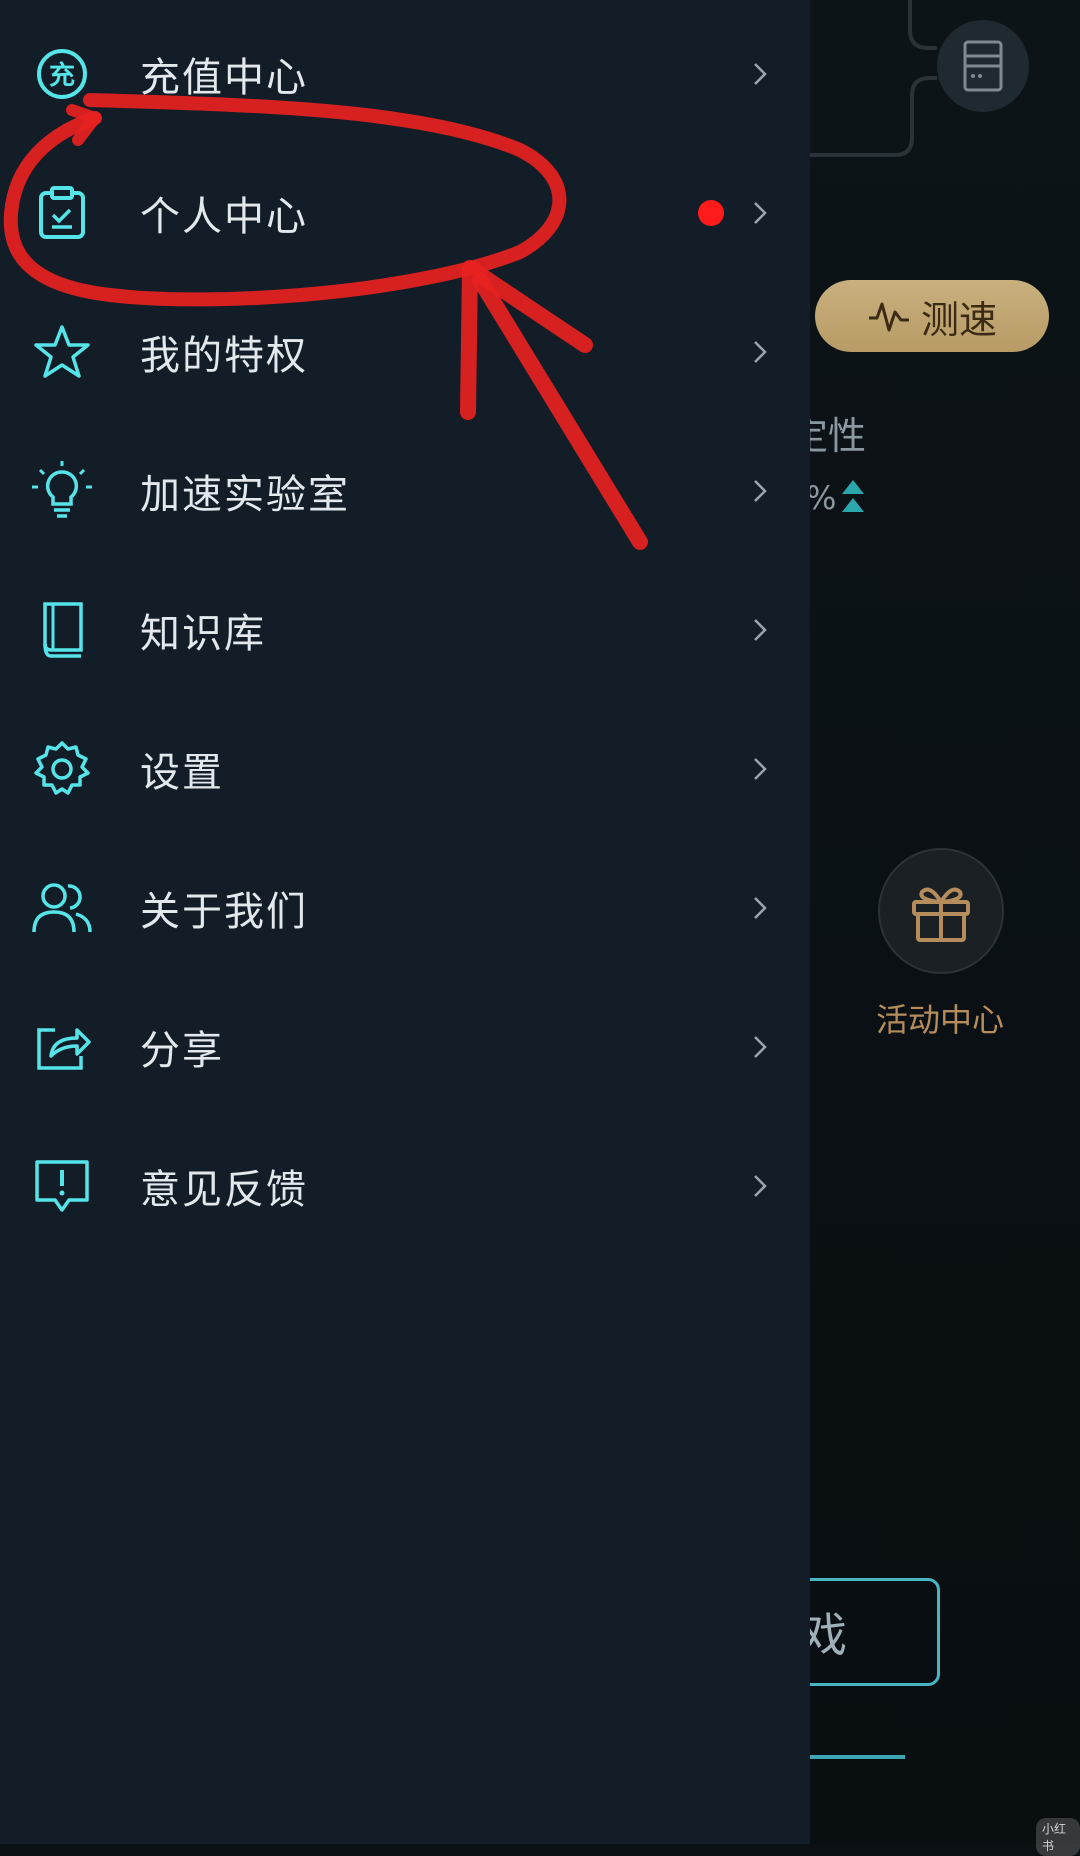  What do you see at coordinates (855, 1757) in the screenshot?
I see `bottom-indicator` at bounding box center [855, 1757].